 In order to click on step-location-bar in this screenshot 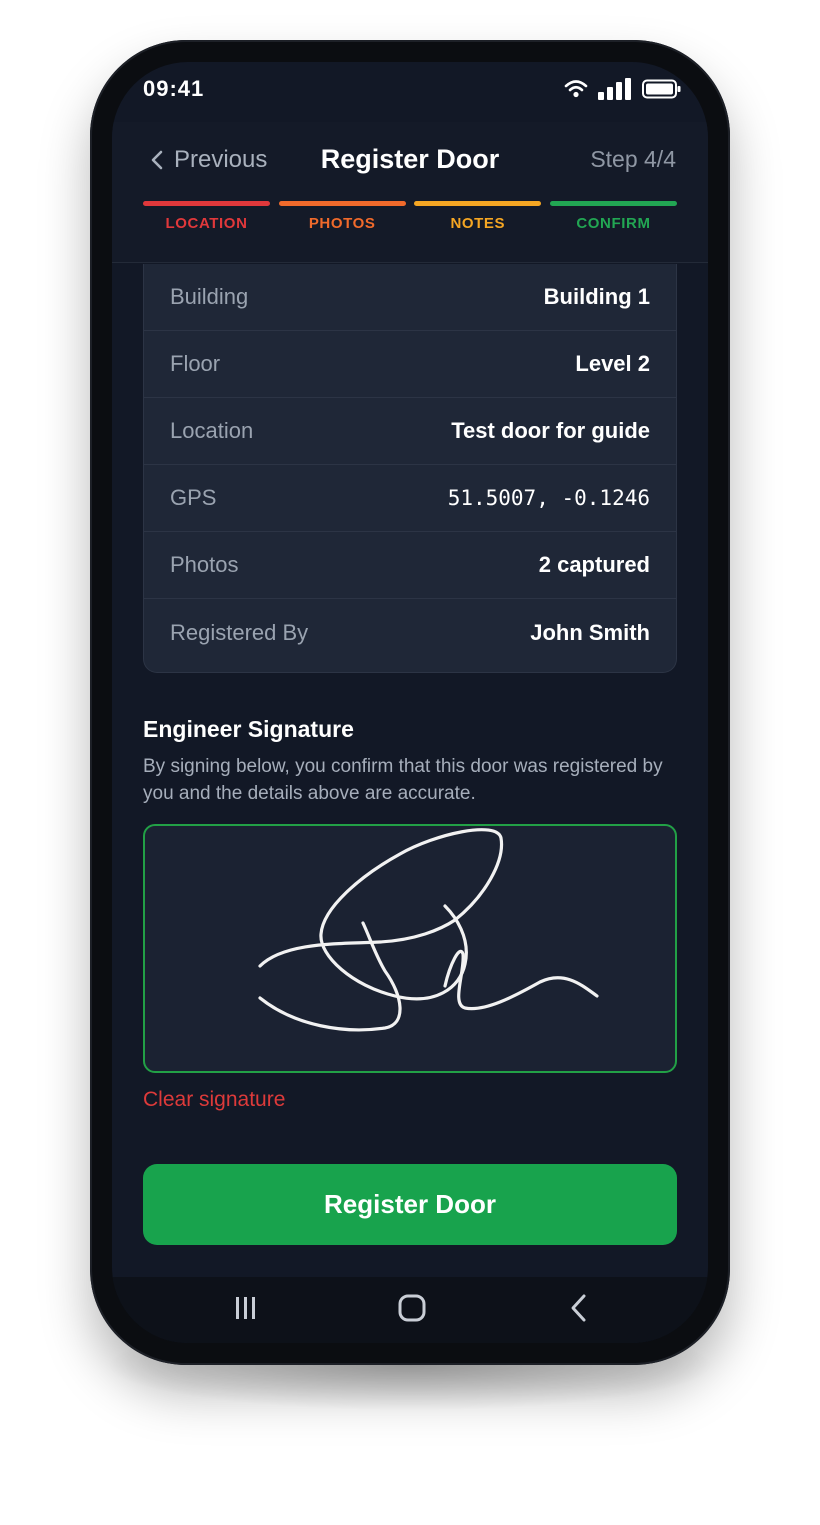, I will do `click(206, 203)`.